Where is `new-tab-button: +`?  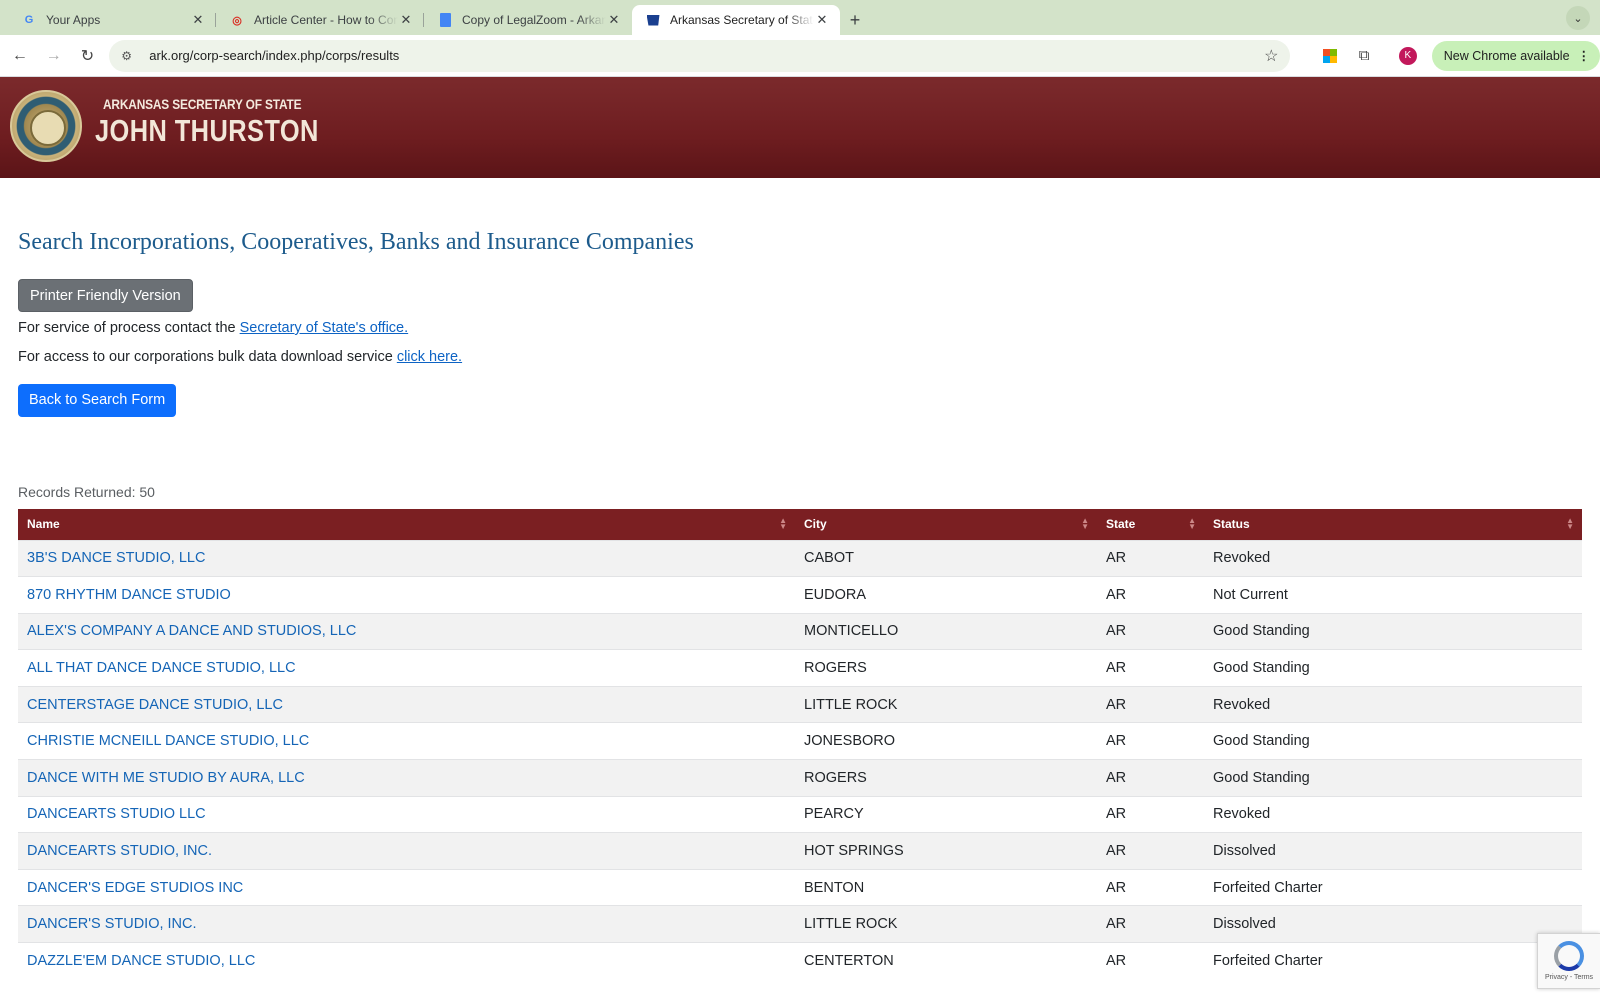 new-tab-button: + is located at coordinates (855, 20).